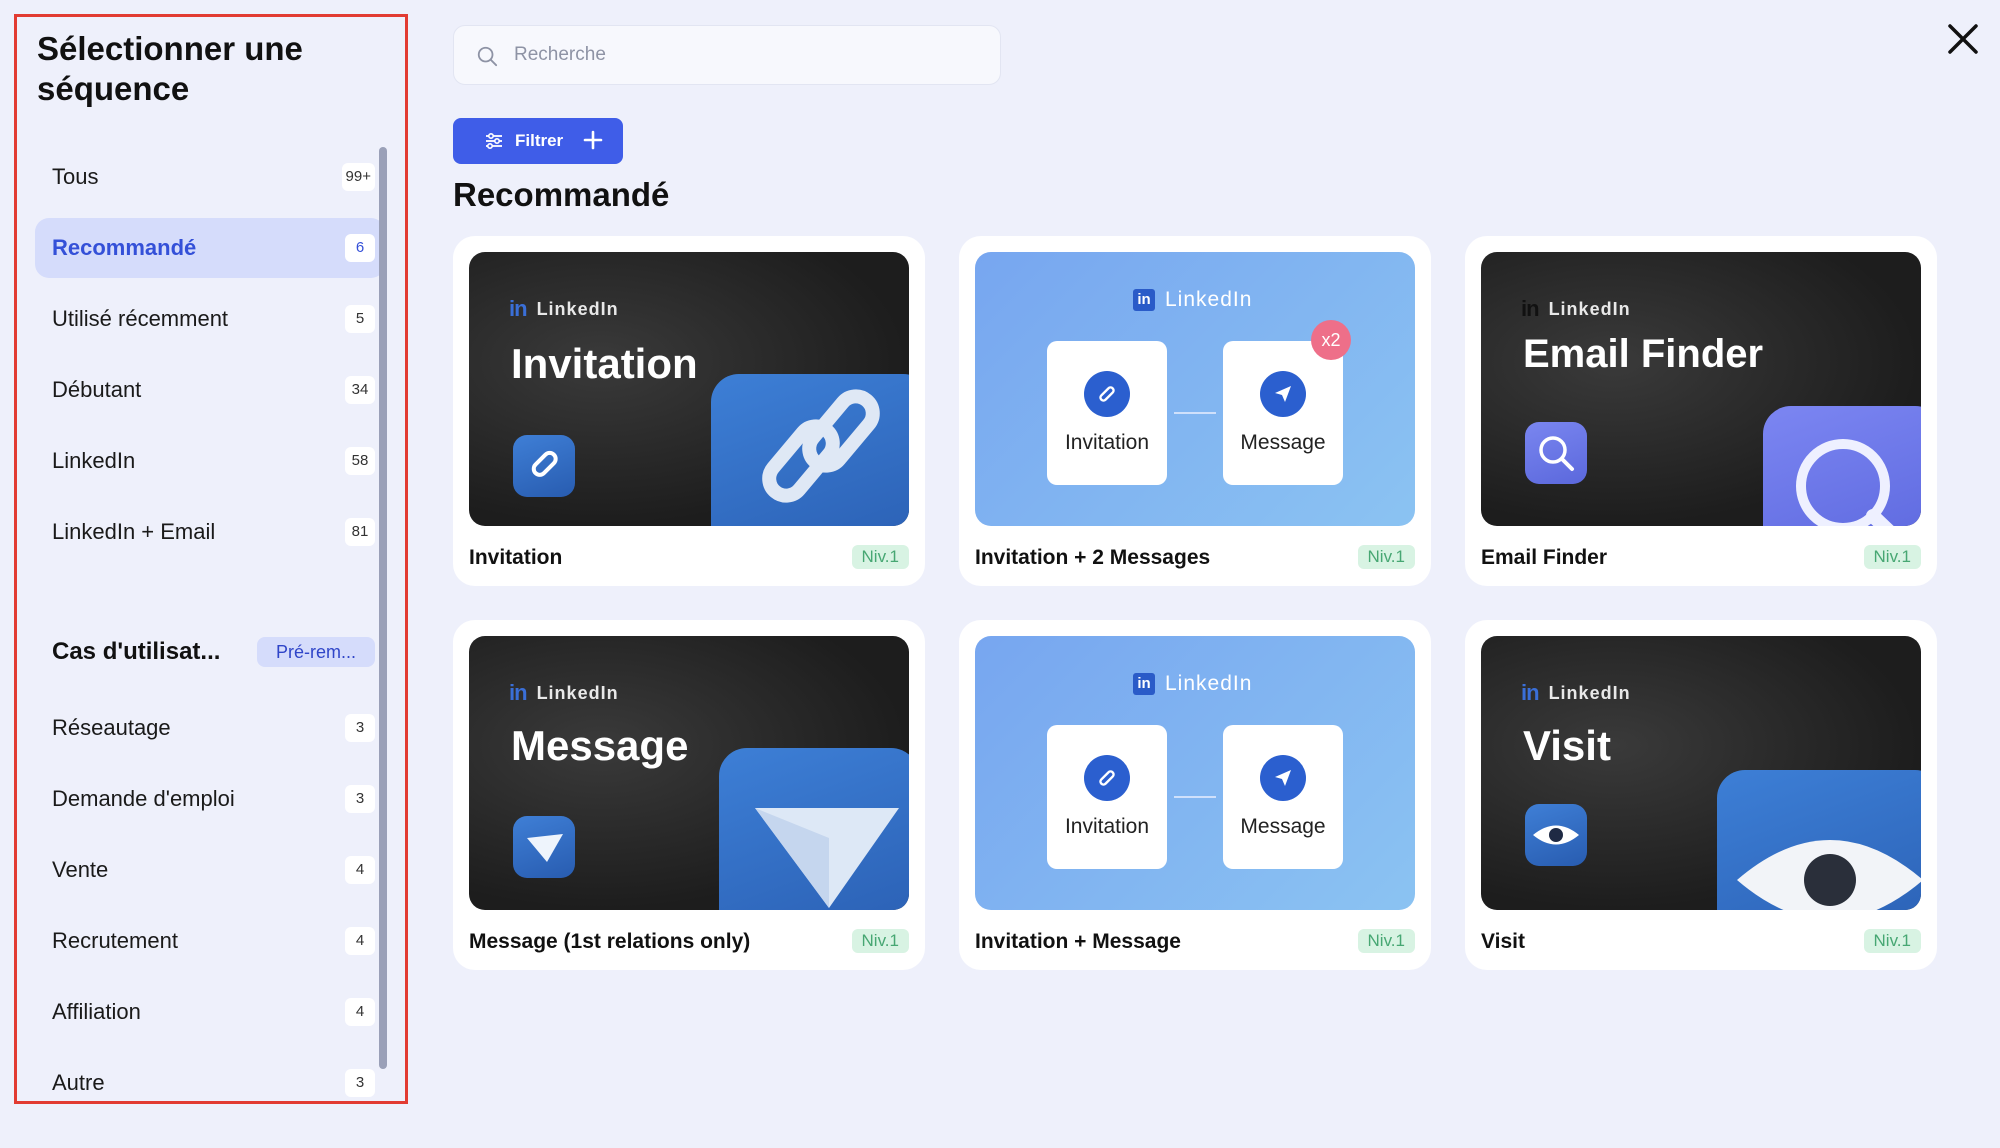  I want to click on sidebar-item-label: Recommandé, so click(124, 247).